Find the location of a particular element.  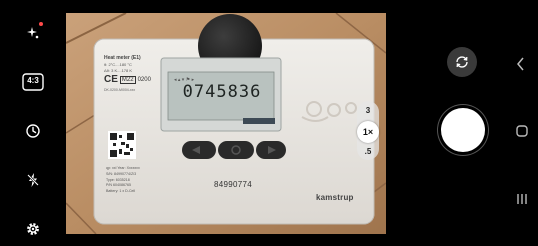

meter-range-line2: Δθ: 3 K....178 K is located at coordinates (118, 70).